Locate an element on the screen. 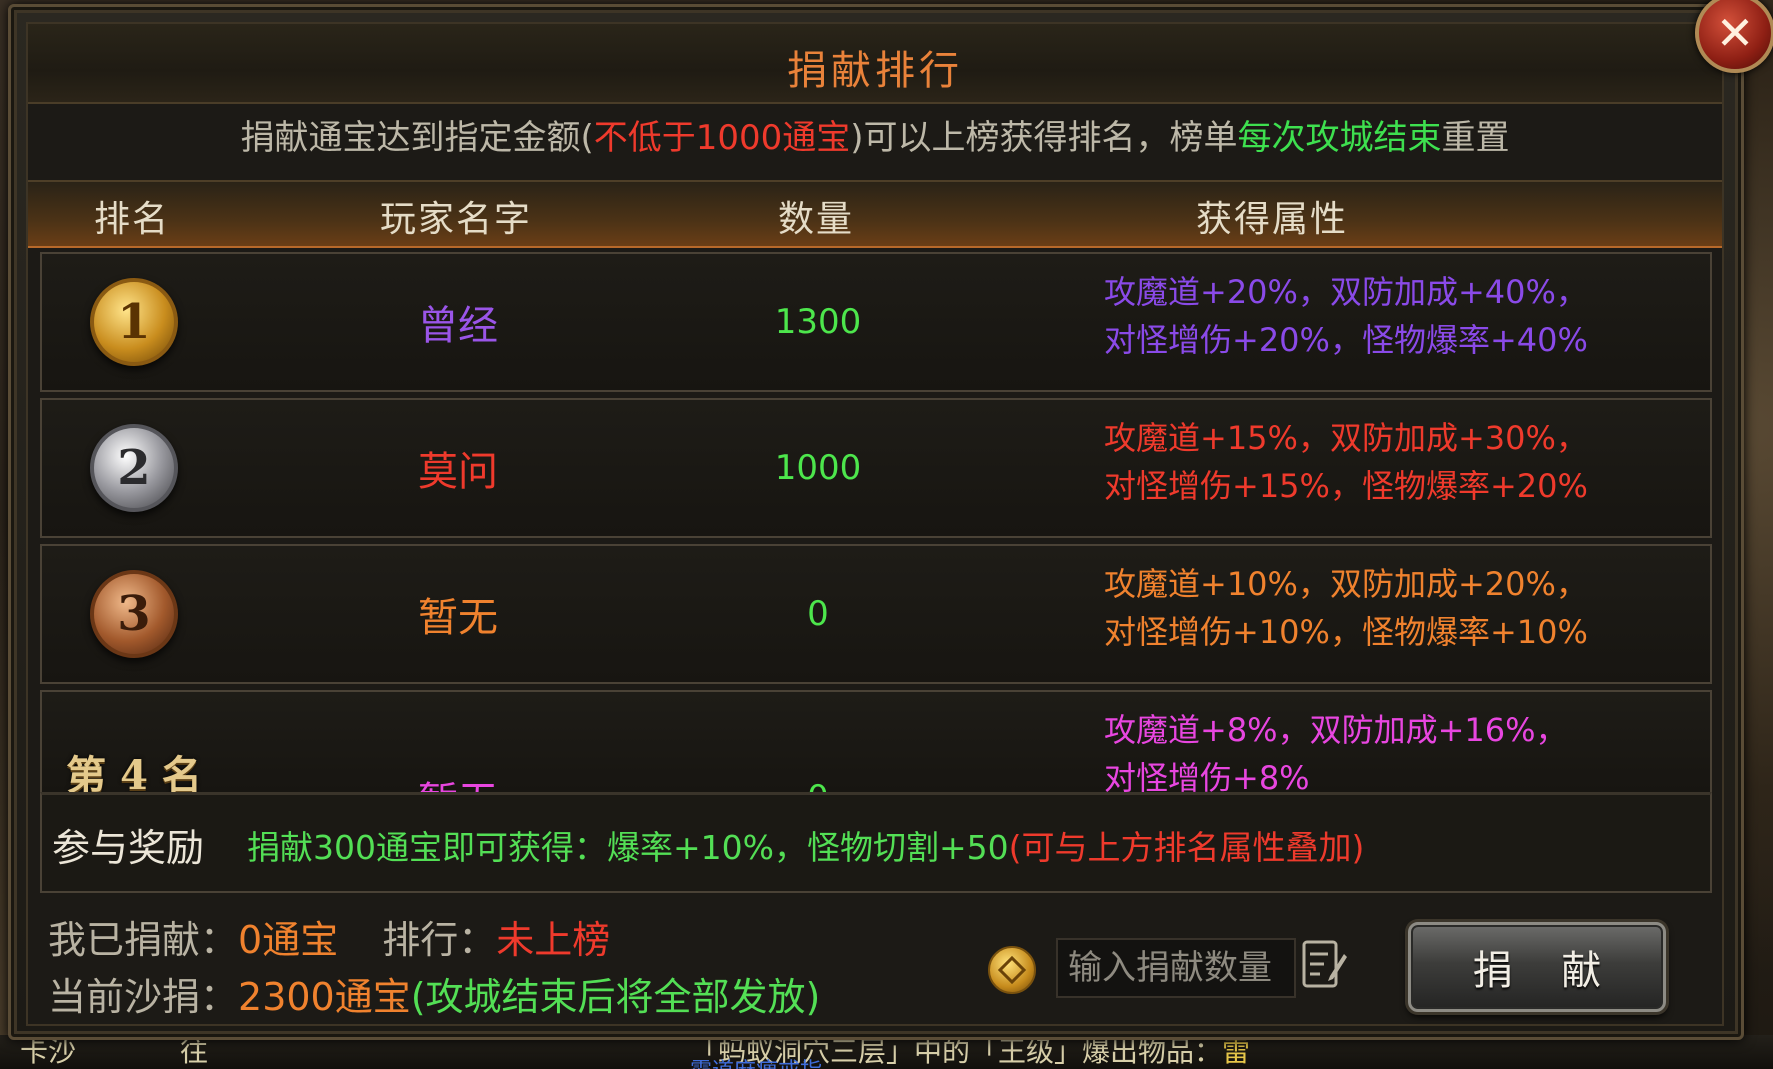 The height and width of the screenshot is (1069, 1773). rank-attributes: 攻魔道+8%，双防加成+16%， 对怪增伤+8% is located at coordinates (1336, 750).